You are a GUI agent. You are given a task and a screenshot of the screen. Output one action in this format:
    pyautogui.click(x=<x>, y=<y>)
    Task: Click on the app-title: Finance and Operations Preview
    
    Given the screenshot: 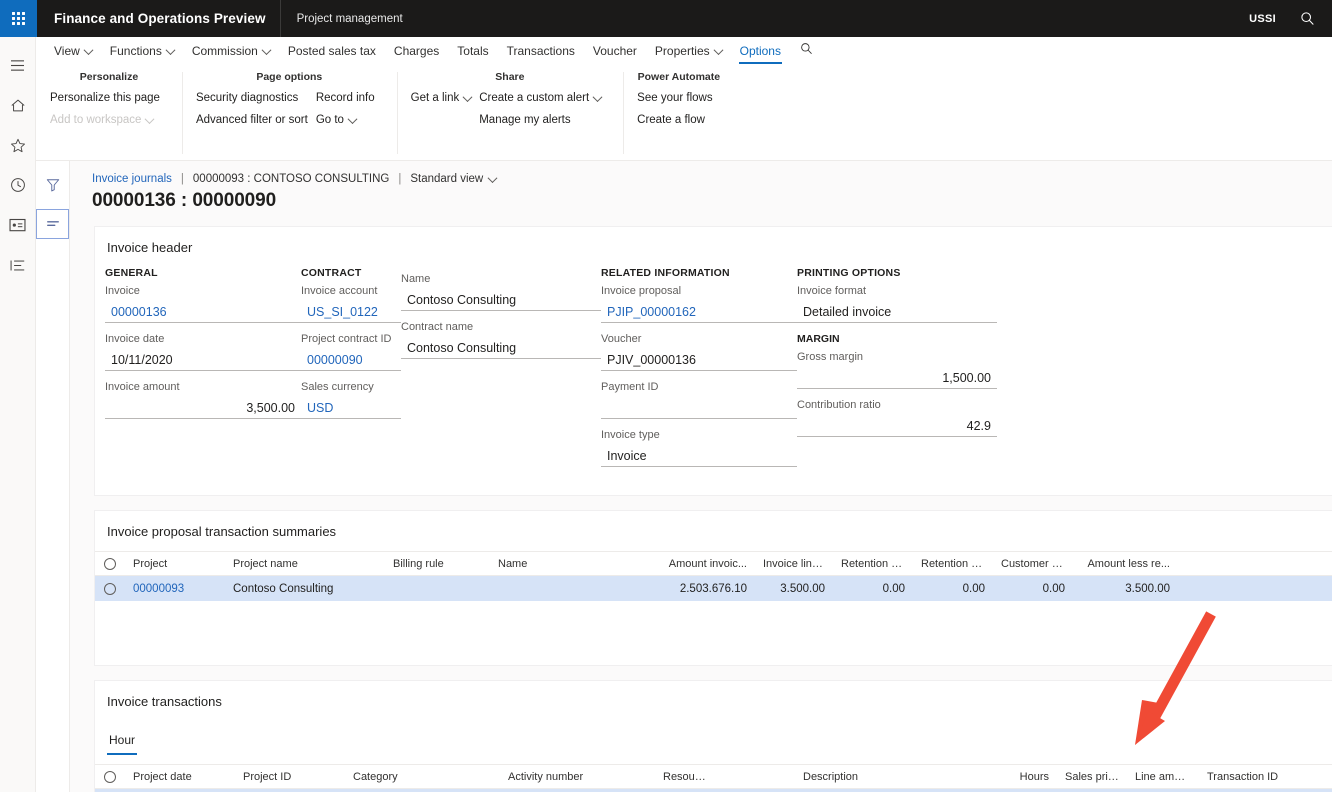 What is the action you would take?
    pyautogui.click(x=160, y=18)
    